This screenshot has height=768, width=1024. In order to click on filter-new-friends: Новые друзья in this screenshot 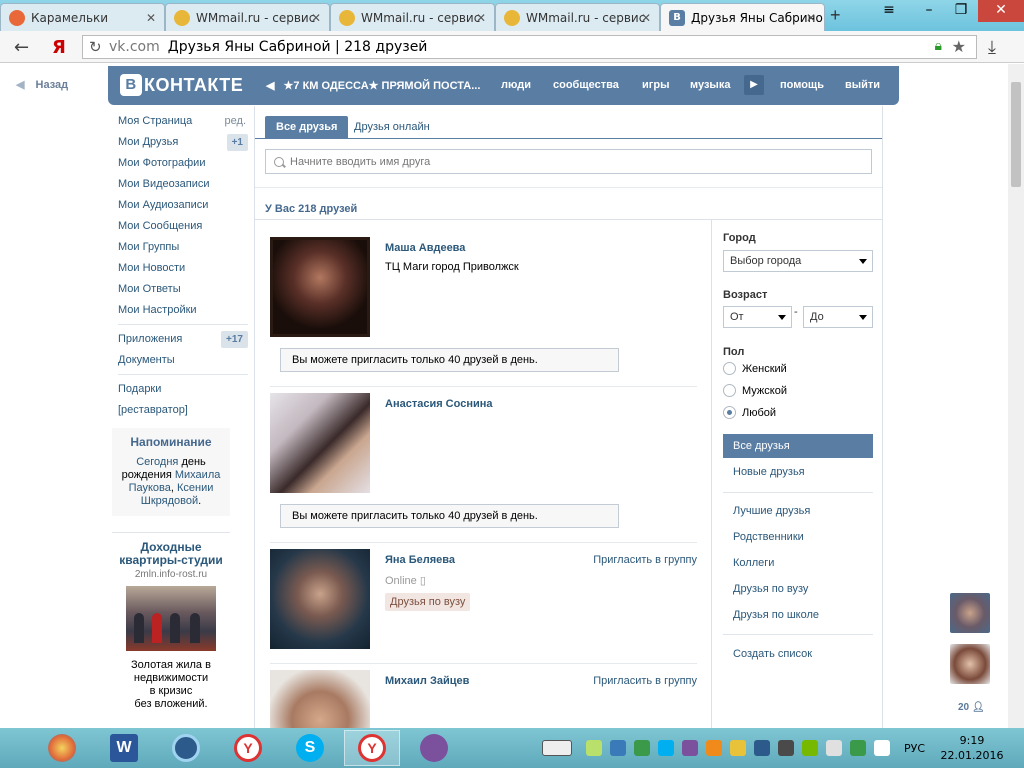, I will do `click(798, 472)`.